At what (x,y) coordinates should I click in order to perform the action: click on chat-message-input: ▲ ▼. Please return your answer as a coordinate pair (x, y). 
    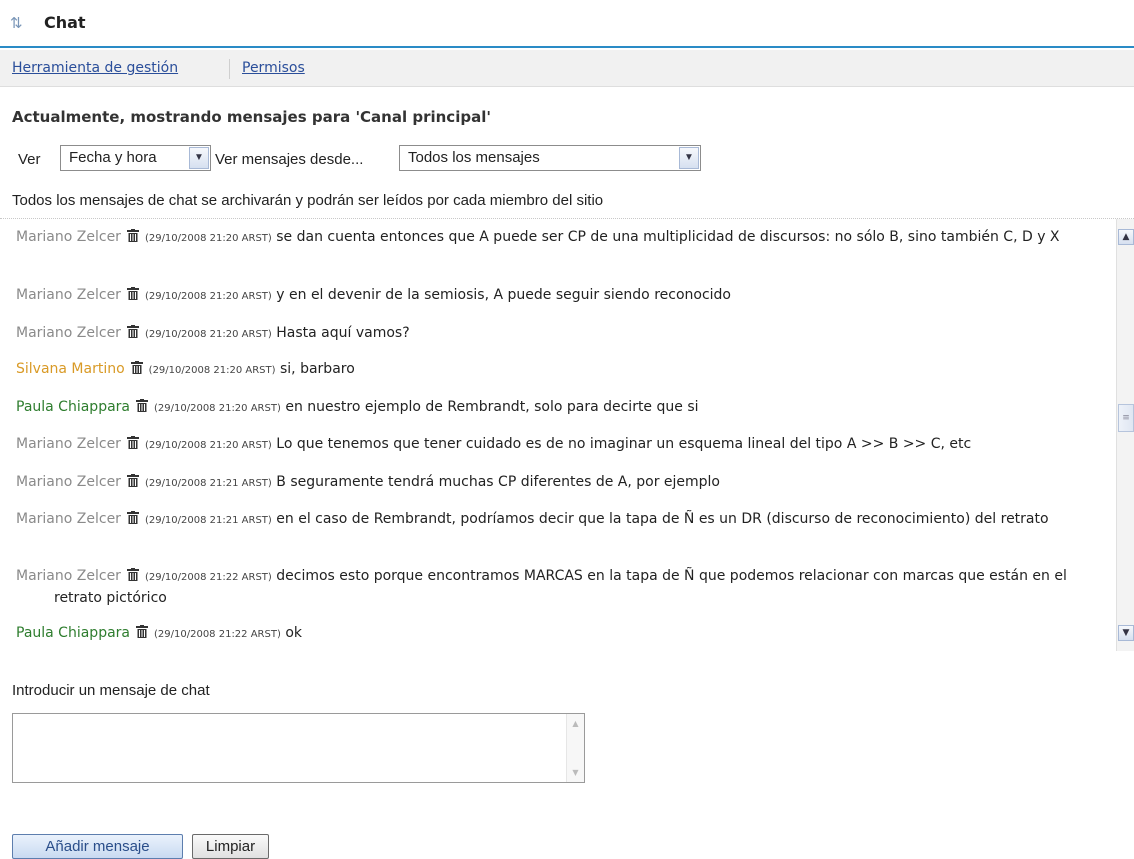
    Looking at the image, I should click on (298, 748).